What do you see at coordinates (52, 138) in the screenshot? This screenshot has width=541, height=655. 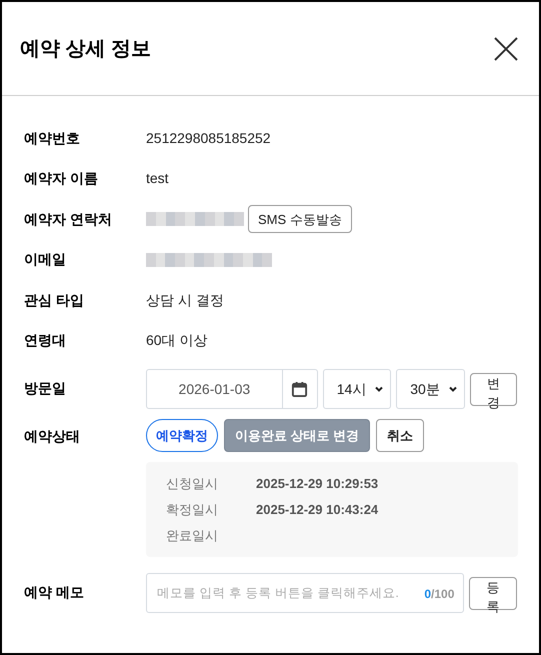 I see `field-label: 예약번호` at bounding box center [52, 138].